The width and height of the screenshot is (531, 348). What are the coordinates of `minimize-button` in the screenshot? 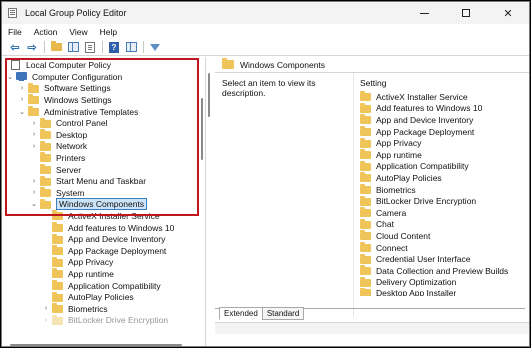 It's located at (424, 13).